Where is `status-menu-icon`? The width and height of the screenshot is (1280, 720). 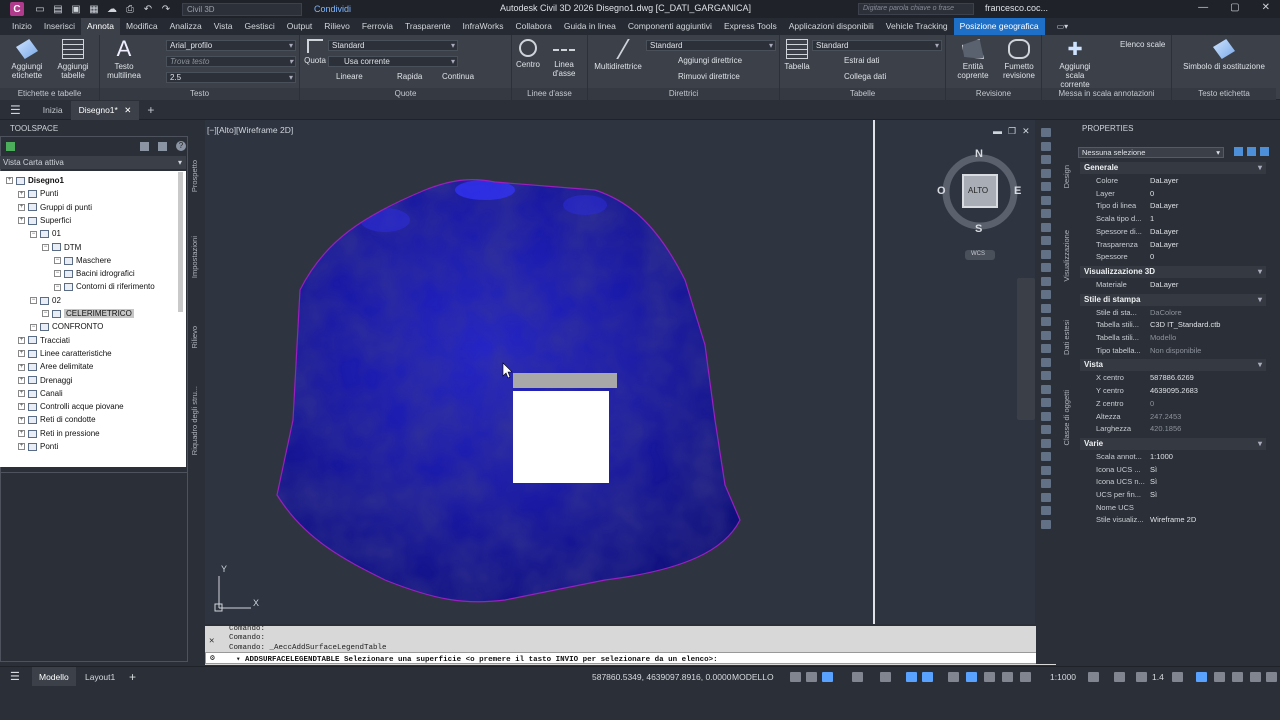
status-menu-icon is located at coordinates (1271, 677).